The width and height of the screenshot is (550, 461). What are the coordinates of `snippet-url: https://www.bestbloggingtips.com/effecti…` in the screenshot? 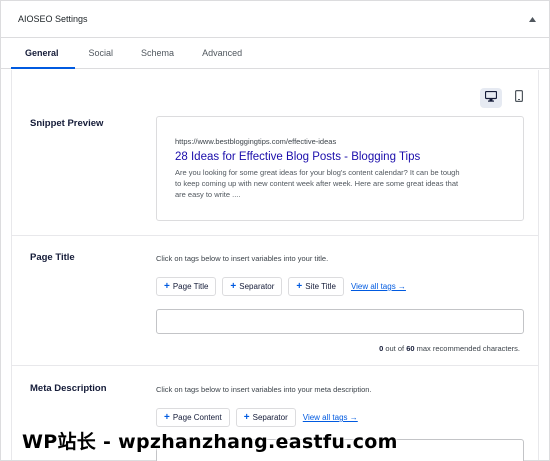 It's located at (256, 141).